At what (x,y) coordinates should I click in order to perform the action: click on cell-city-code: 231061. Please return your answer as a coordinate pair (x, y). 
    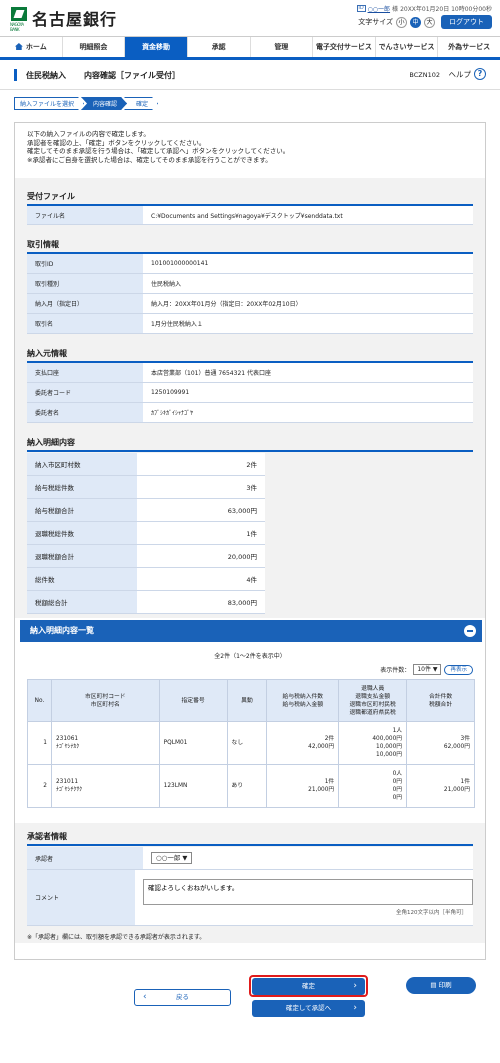
    Looking at the image, I should click on (67, 739).